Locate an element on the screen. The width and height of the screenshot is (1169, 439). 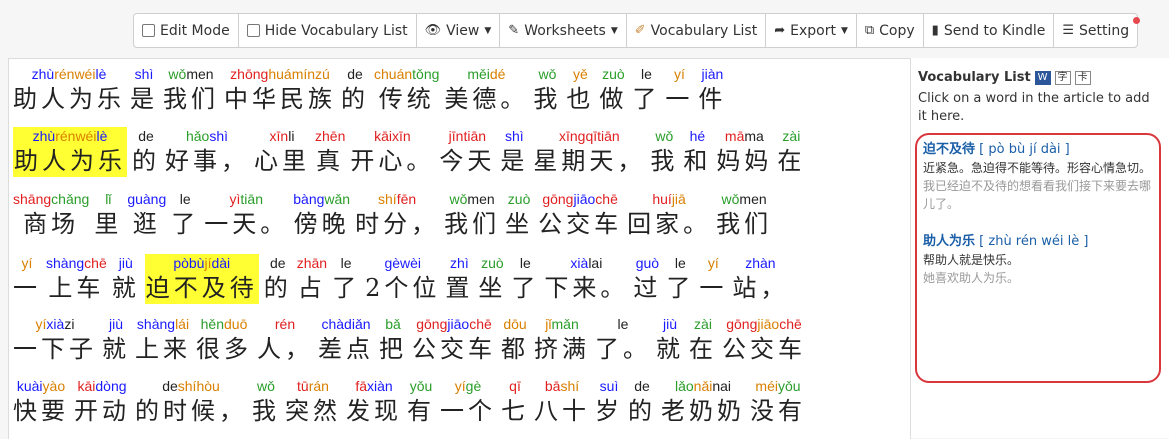
word: zhān 占 is located at coordinates (312, 279).